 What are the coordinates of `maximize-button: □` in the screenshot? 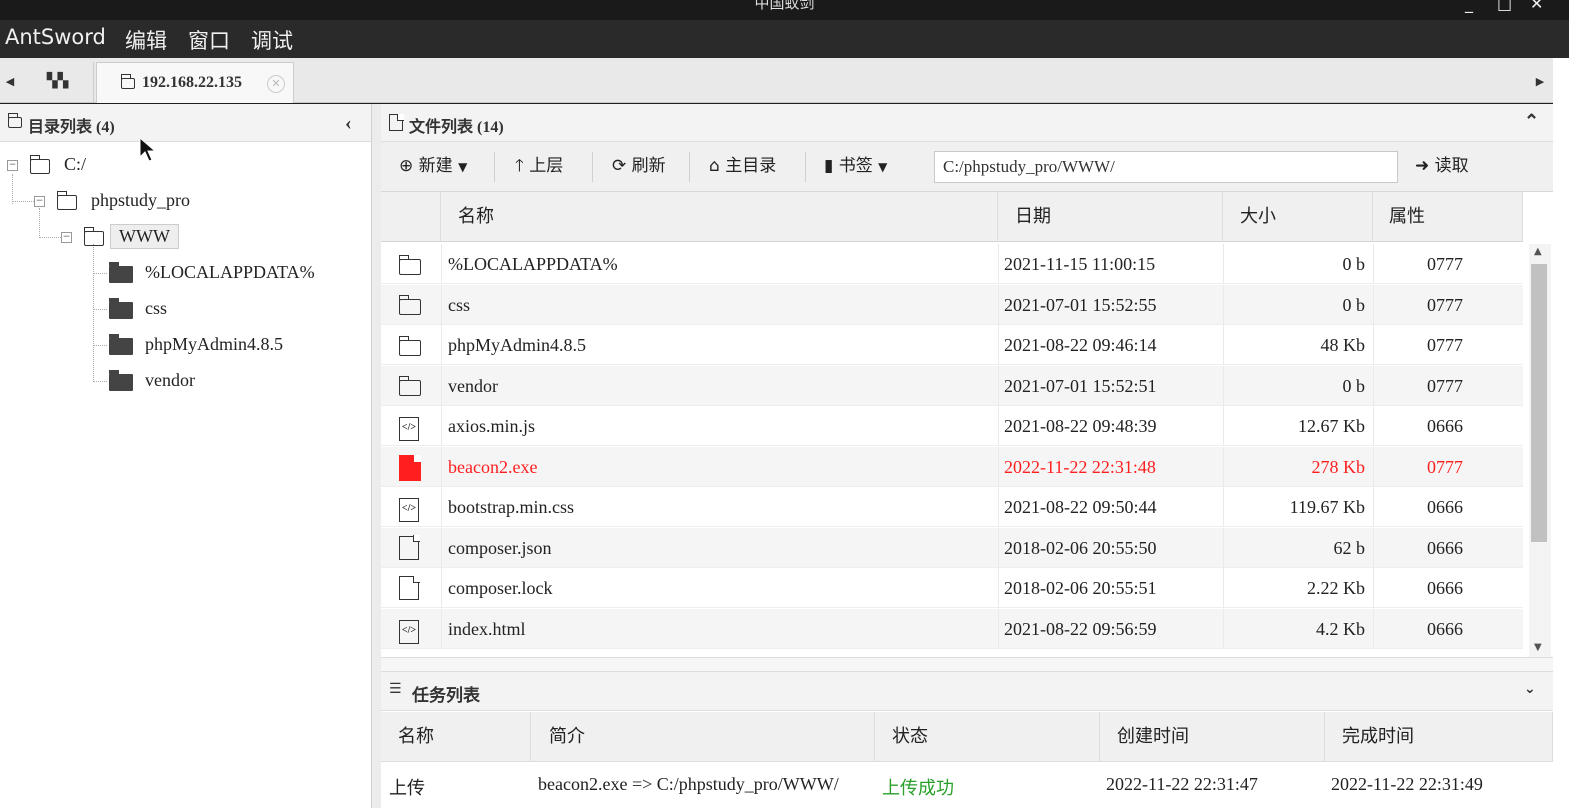 It's located at (1504, 6).